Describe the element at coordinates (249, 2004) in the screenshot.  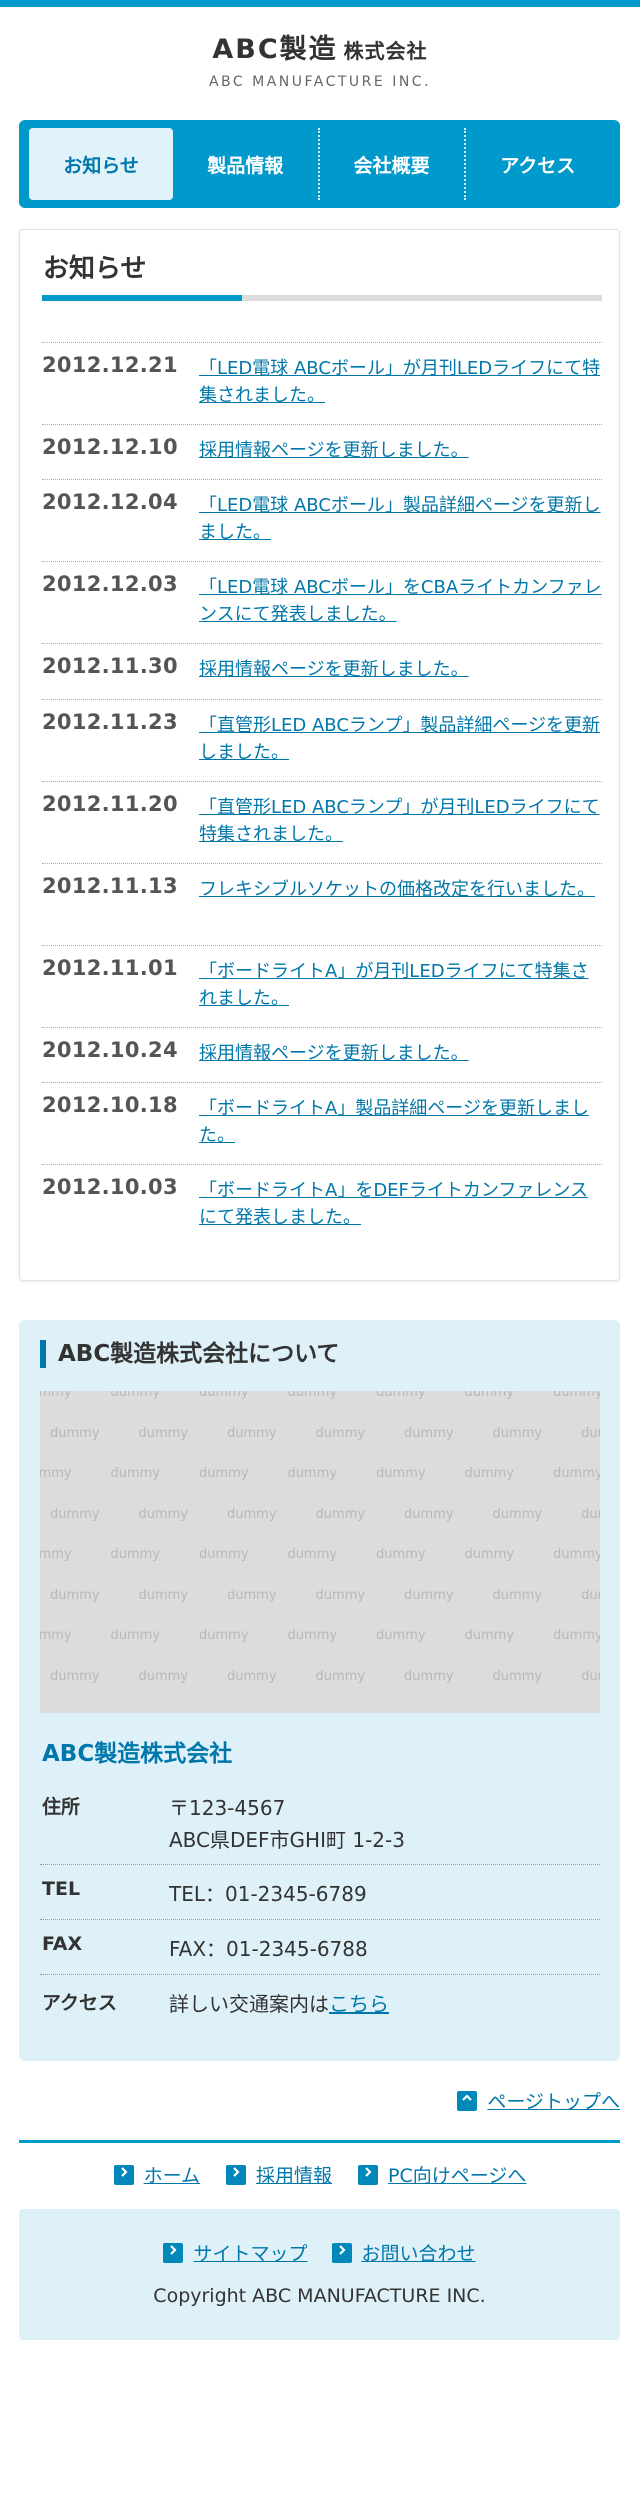
I see `access-text: 詳しい交通案内は` at that location.